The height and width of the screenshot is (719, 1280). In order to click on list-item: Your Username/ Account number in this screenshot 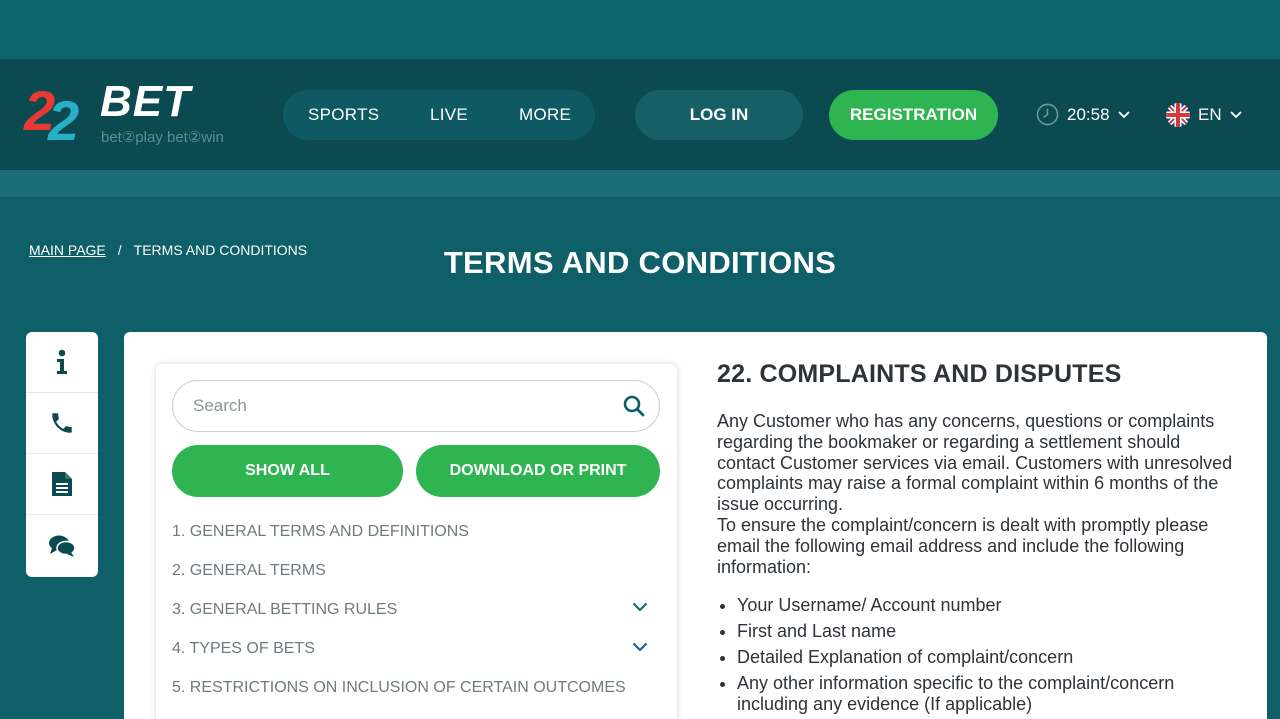, I will do `click(987, 605)`.